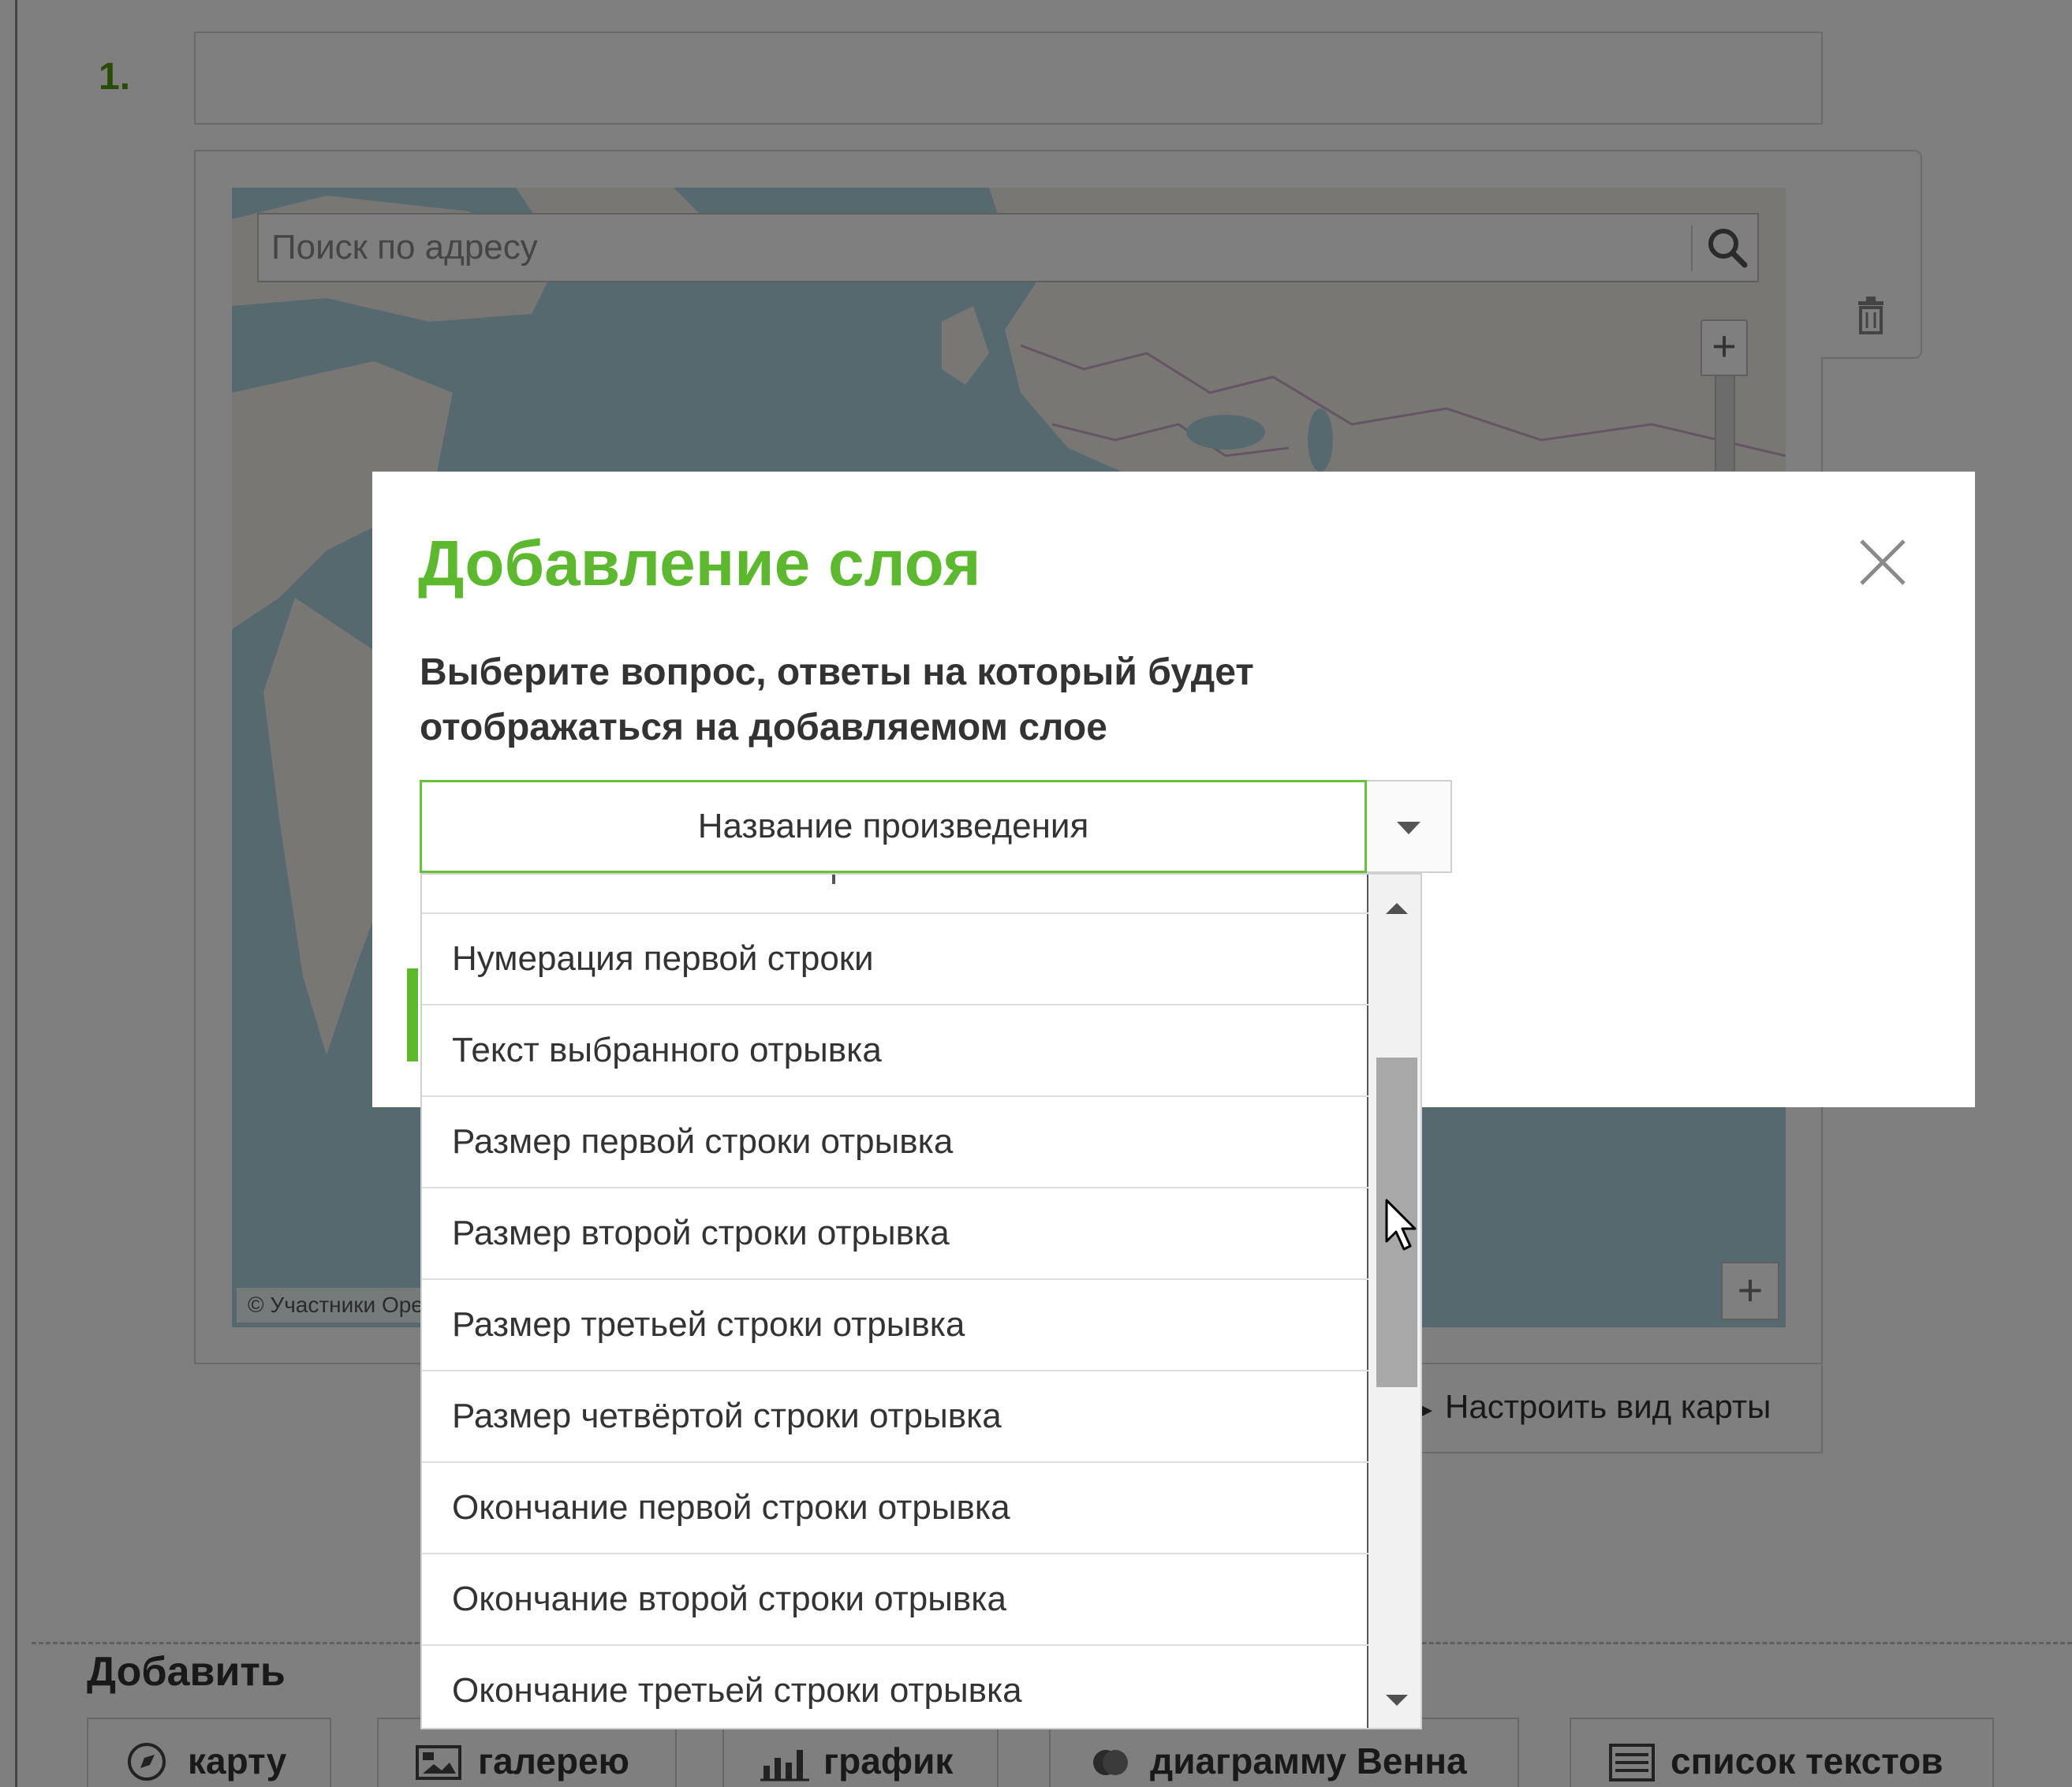 The image size is (2072, 1787). Describe the element at coordinates (895, 1234) in the screenshot. I see `list-item: Размер второй строки отрывка` at that location.